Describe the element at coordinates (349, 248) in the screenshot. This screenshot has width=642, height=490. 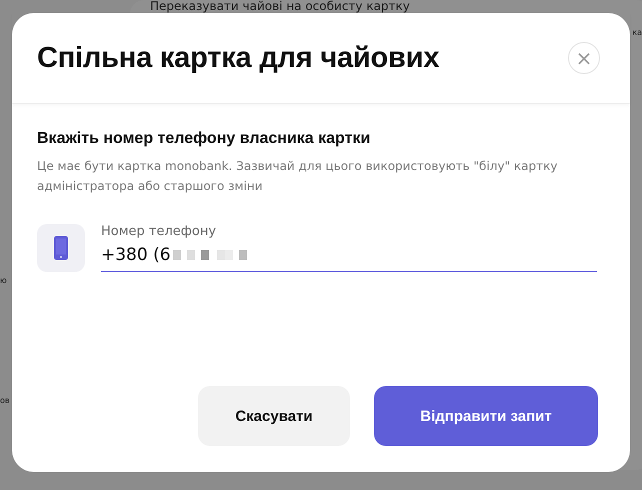
I see `phone-field: Номер телефону +380 (6` at that location.